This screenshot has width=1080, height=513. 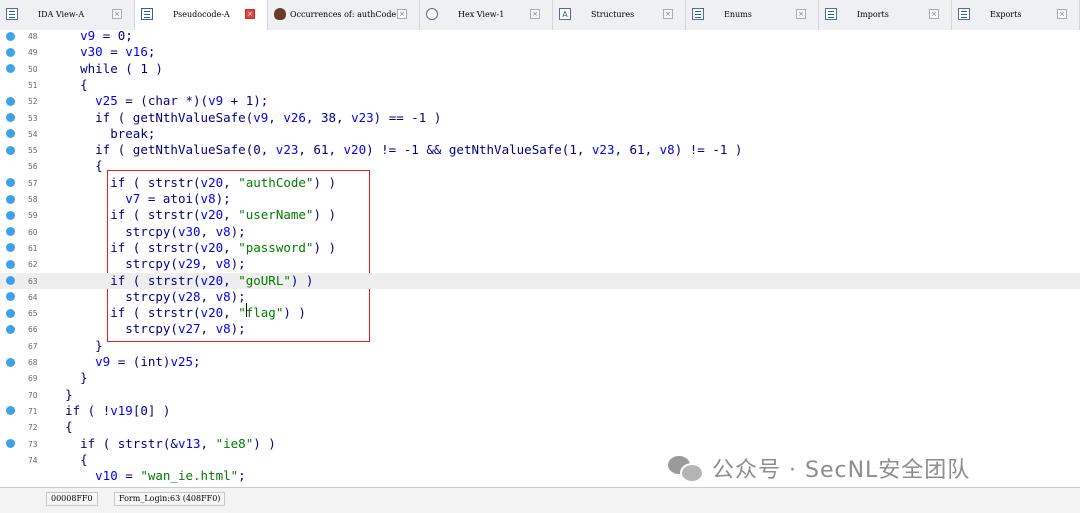 I want to click on code-line: 54 break;, so click(x=540, y=134).